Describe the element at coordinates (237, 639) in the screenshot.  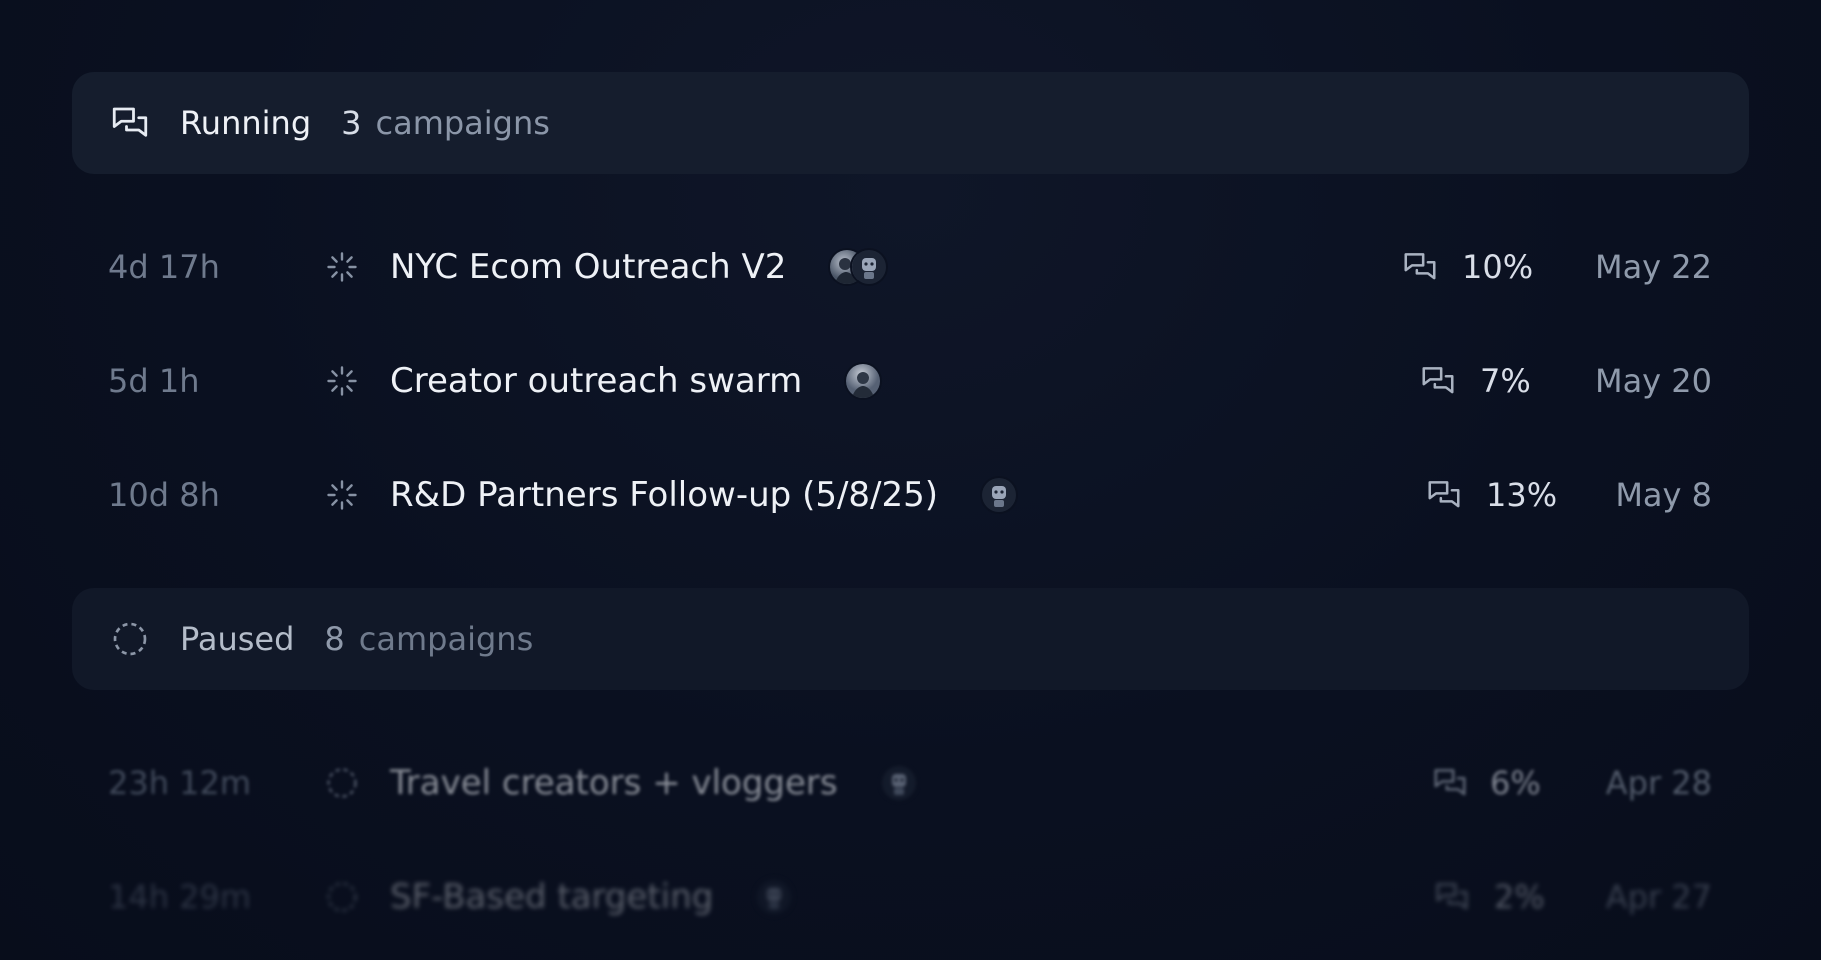
I see `section-title: Paused` at that location.